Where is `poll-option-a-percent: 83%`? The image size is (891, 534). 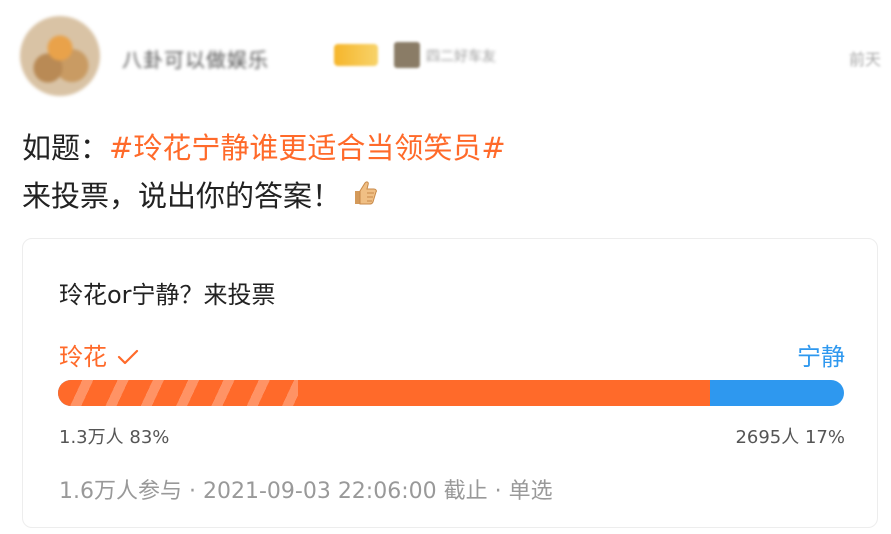
poll-option-a-percent: 83% is located at coordinates (149, 437).